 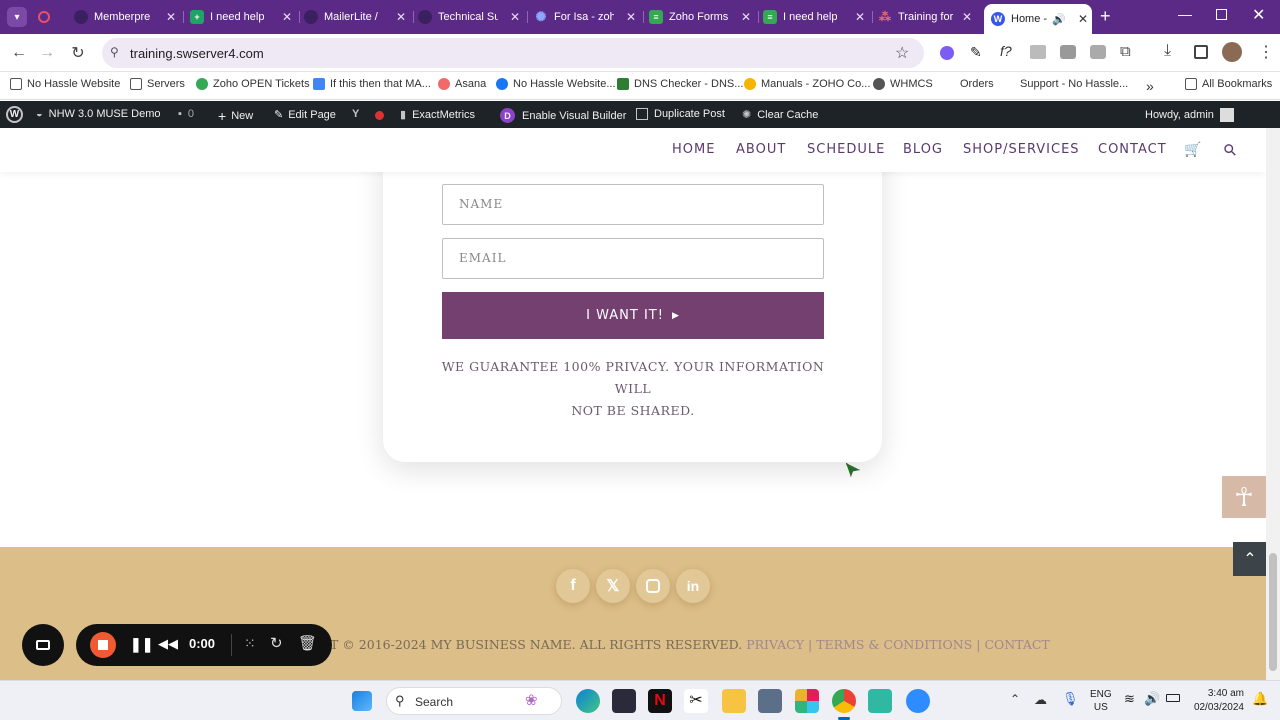 I want to click on nav-blog: BLOG, so click(x=923, y=149).